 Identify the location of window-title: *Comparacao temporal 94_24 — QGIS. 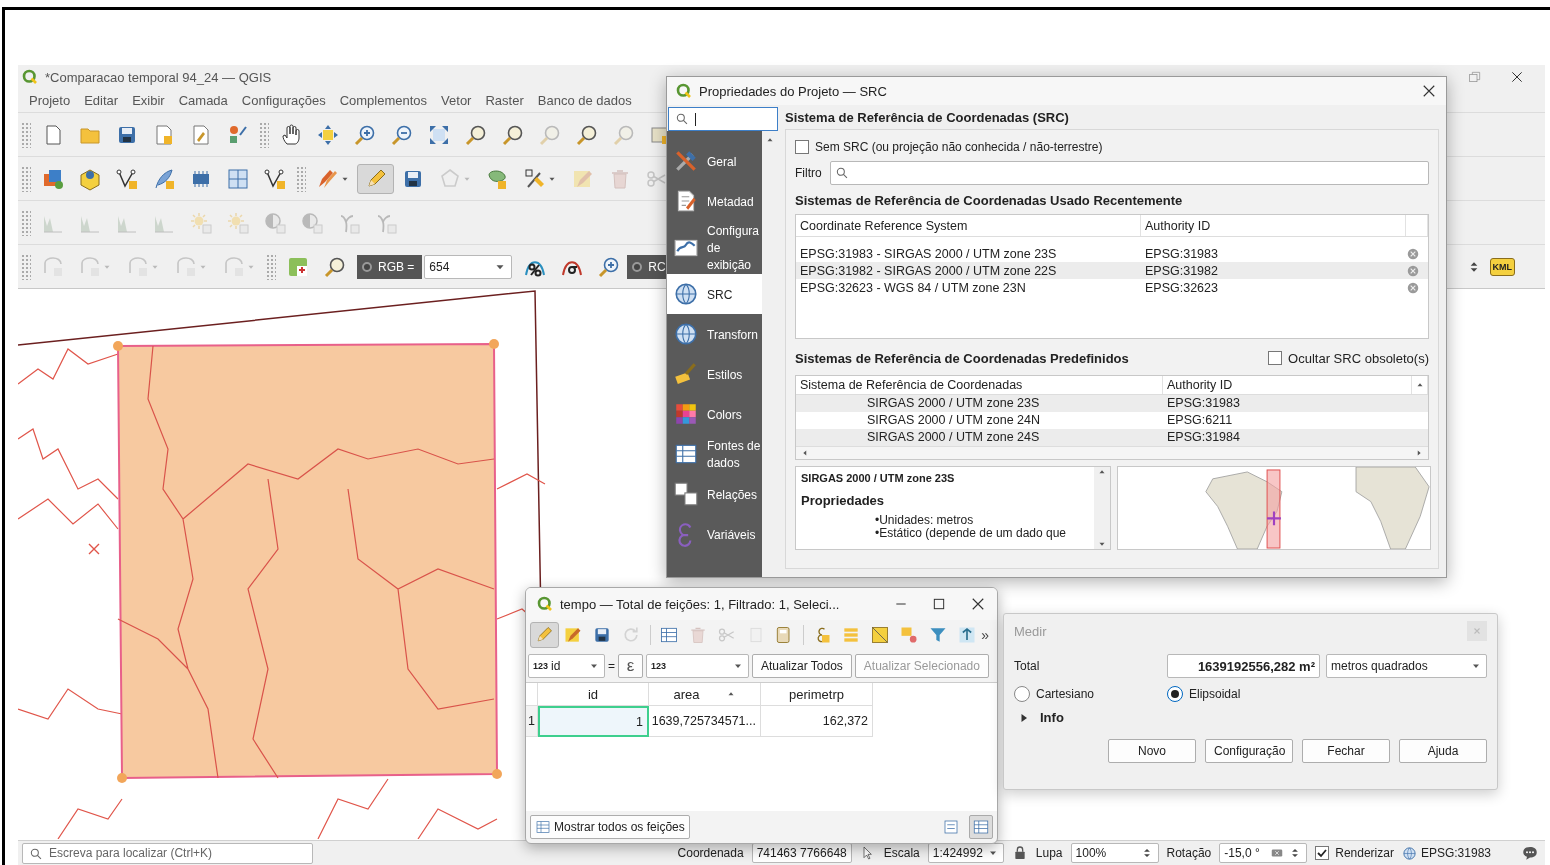
(158, 77).